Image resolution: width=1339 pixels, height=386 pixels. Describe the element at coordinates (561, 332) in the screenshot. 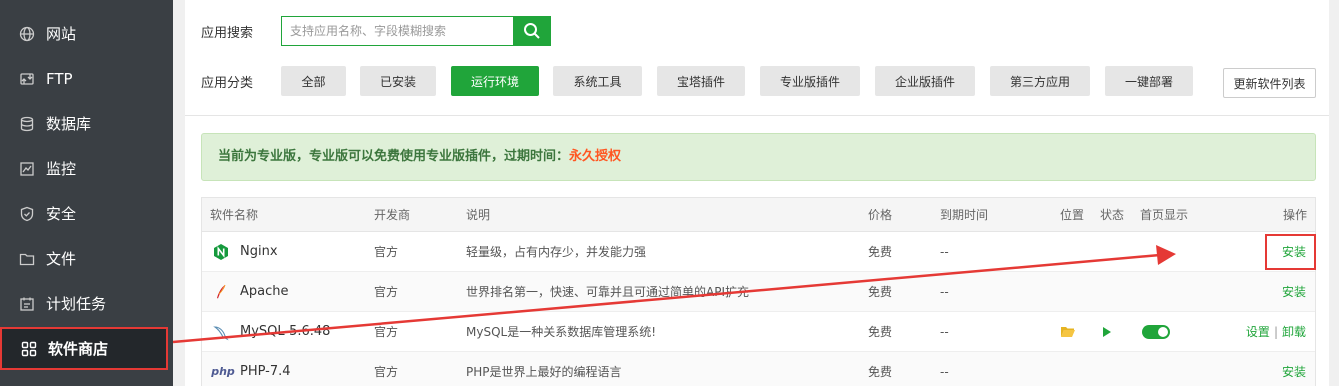

I see `description: MySQL是一种关系数据库管理系统!` at that location.